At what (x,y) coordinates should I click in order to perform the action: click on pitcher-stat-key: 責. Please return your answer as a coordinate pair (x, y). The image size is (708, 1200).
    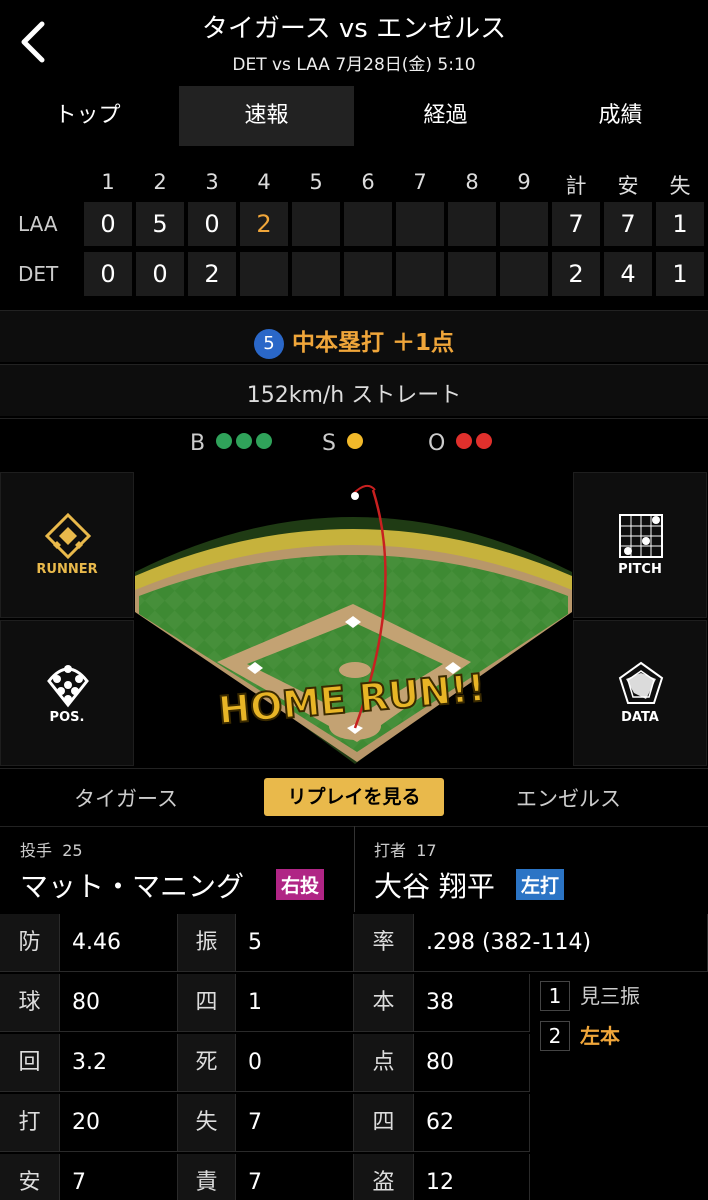
    Looking at the image, I should click on (207, 1177).